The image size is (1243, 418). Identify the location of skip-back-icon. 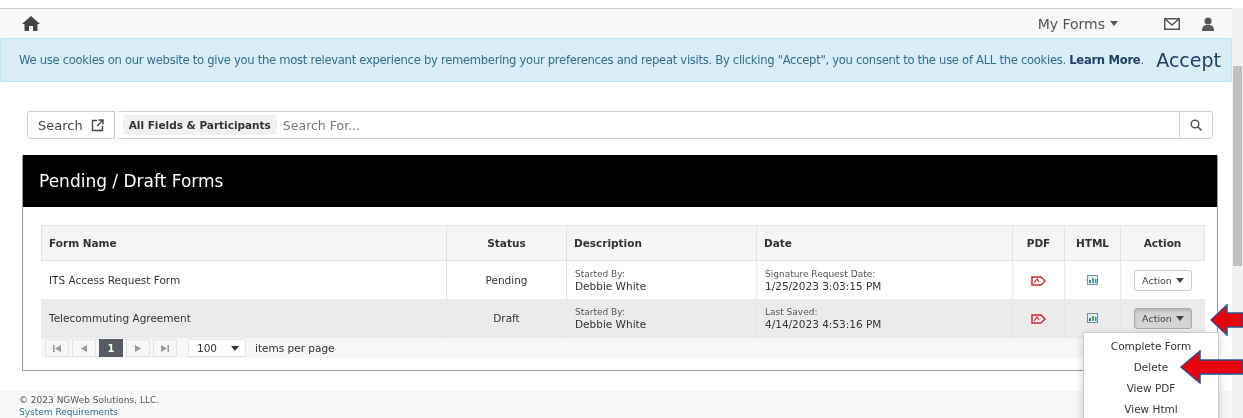
(57, 348).